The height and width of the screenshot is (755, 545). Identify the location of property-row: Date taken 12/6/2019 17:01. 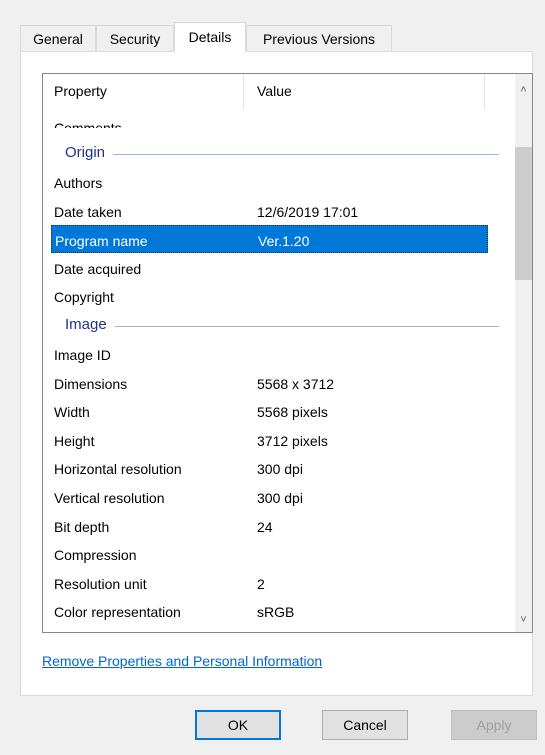
(269, 211).